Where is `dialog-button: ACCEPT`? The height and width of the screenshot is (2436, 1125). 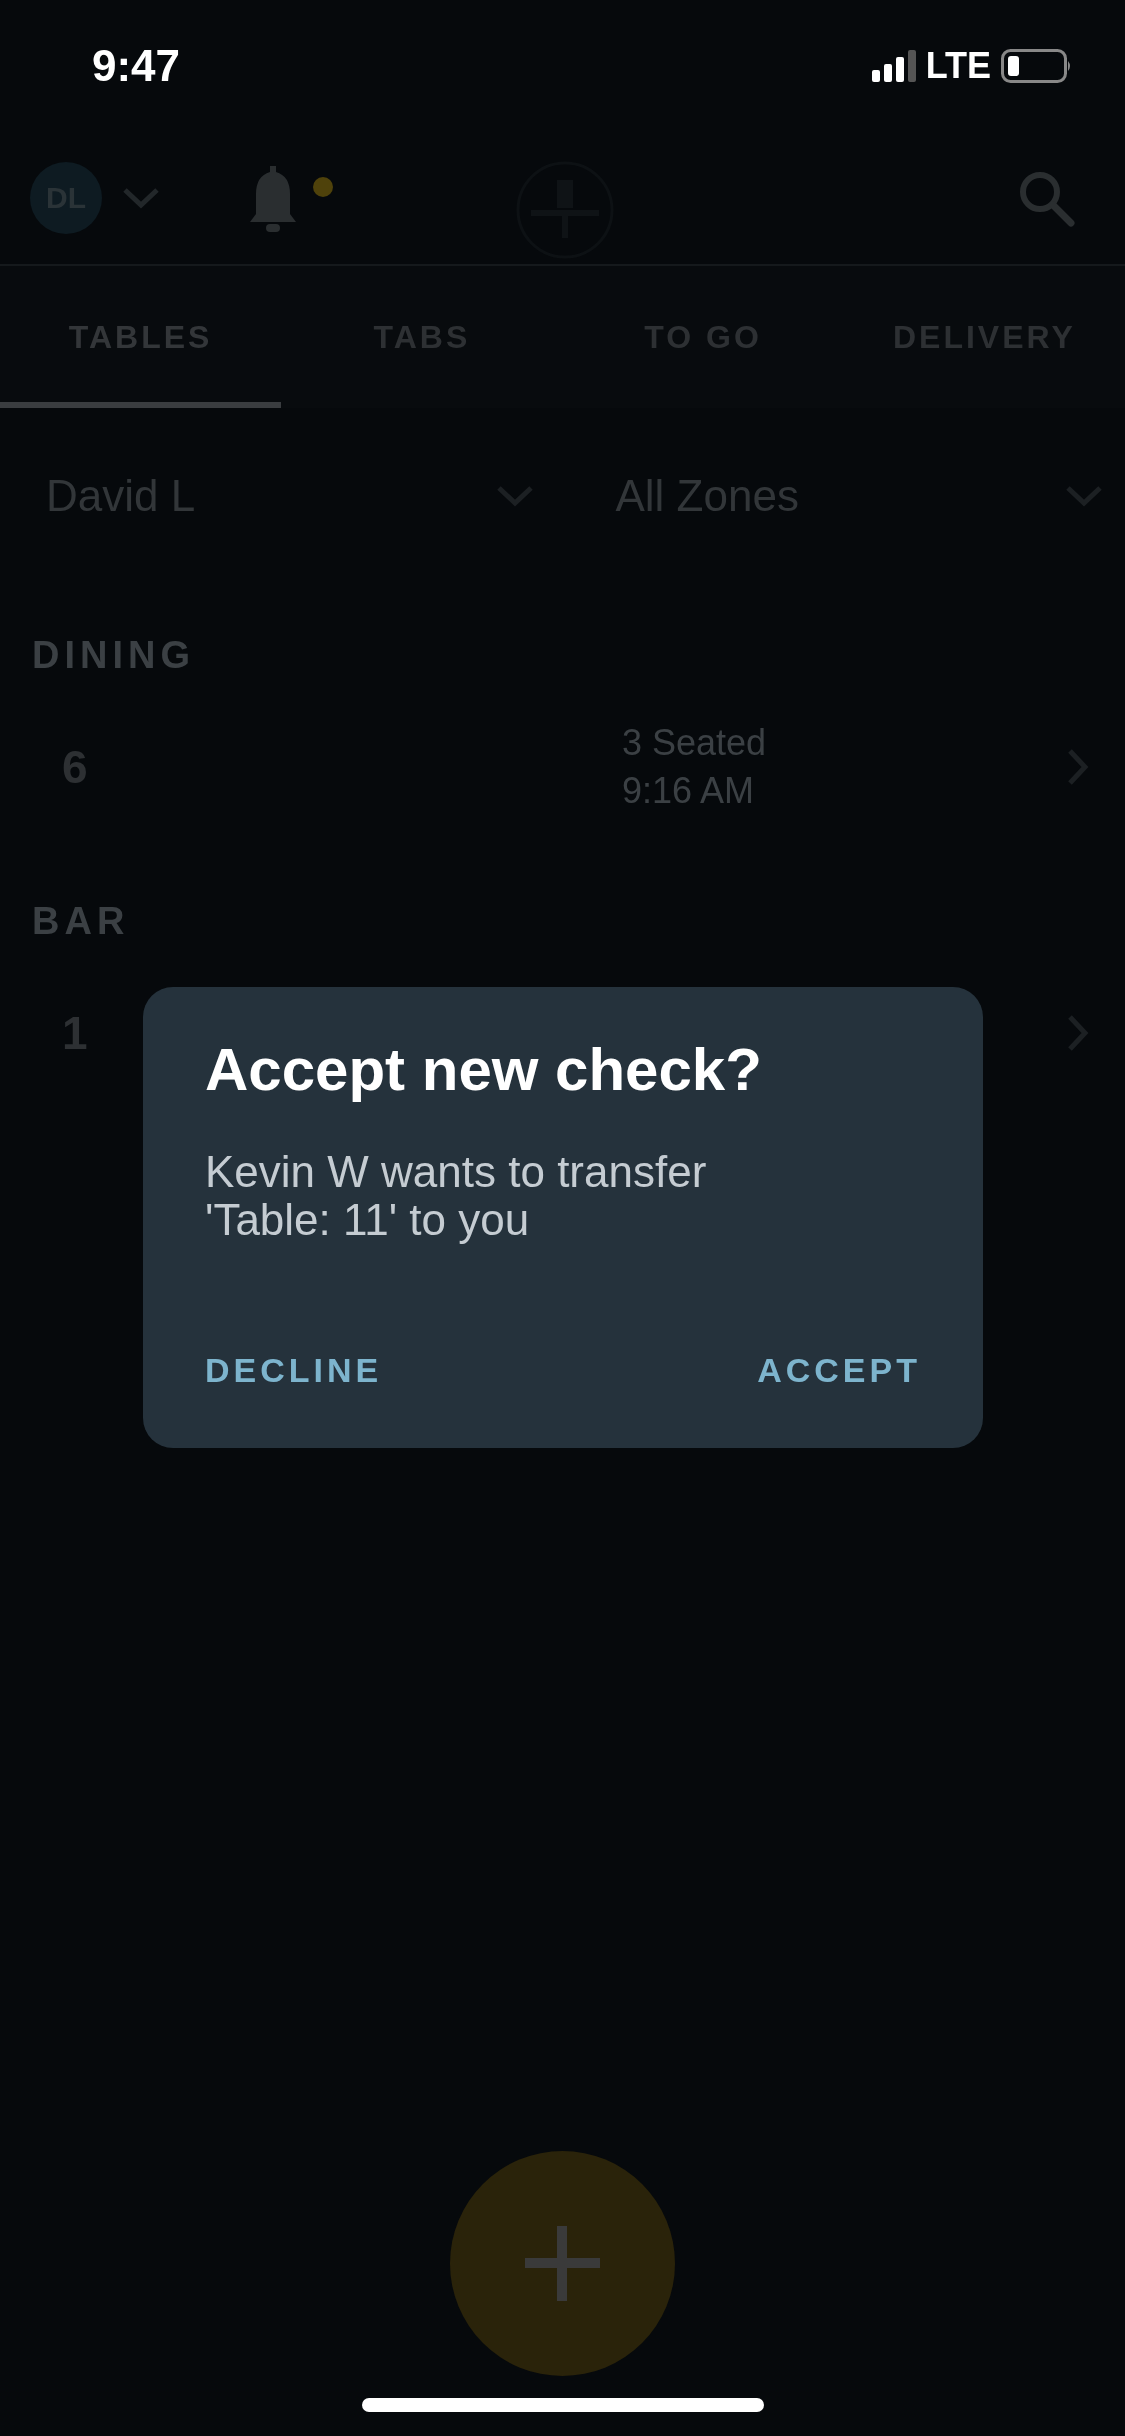 dialog-button: ACCEPT is located at coordinates (839, 1370).